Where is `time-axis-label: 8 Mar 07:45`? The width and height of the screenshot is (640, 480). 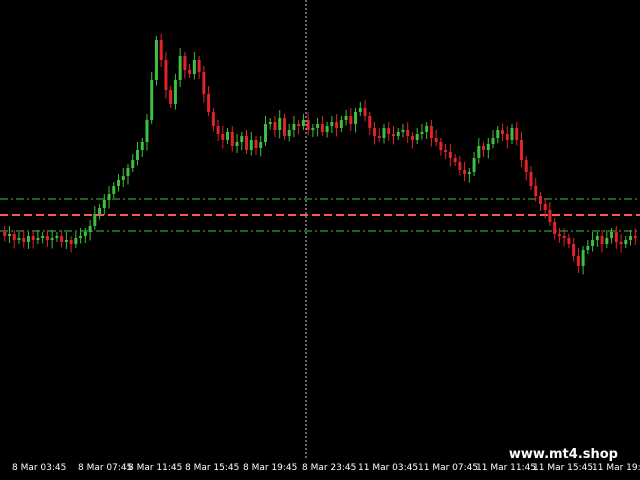
time-axis-label: 8 Mar 07:45 is located at coordinates (105, 468).